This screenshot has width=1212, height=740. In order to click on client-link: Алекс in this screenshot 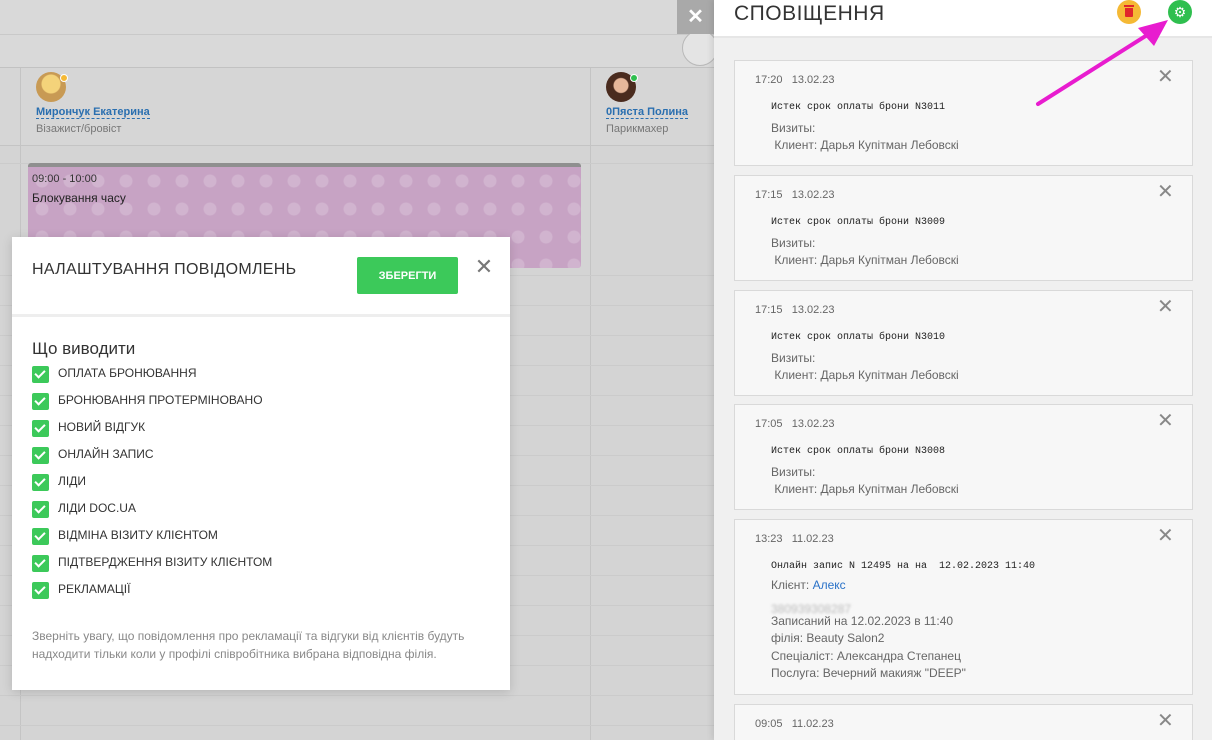, I will do `click(829, 585)`.